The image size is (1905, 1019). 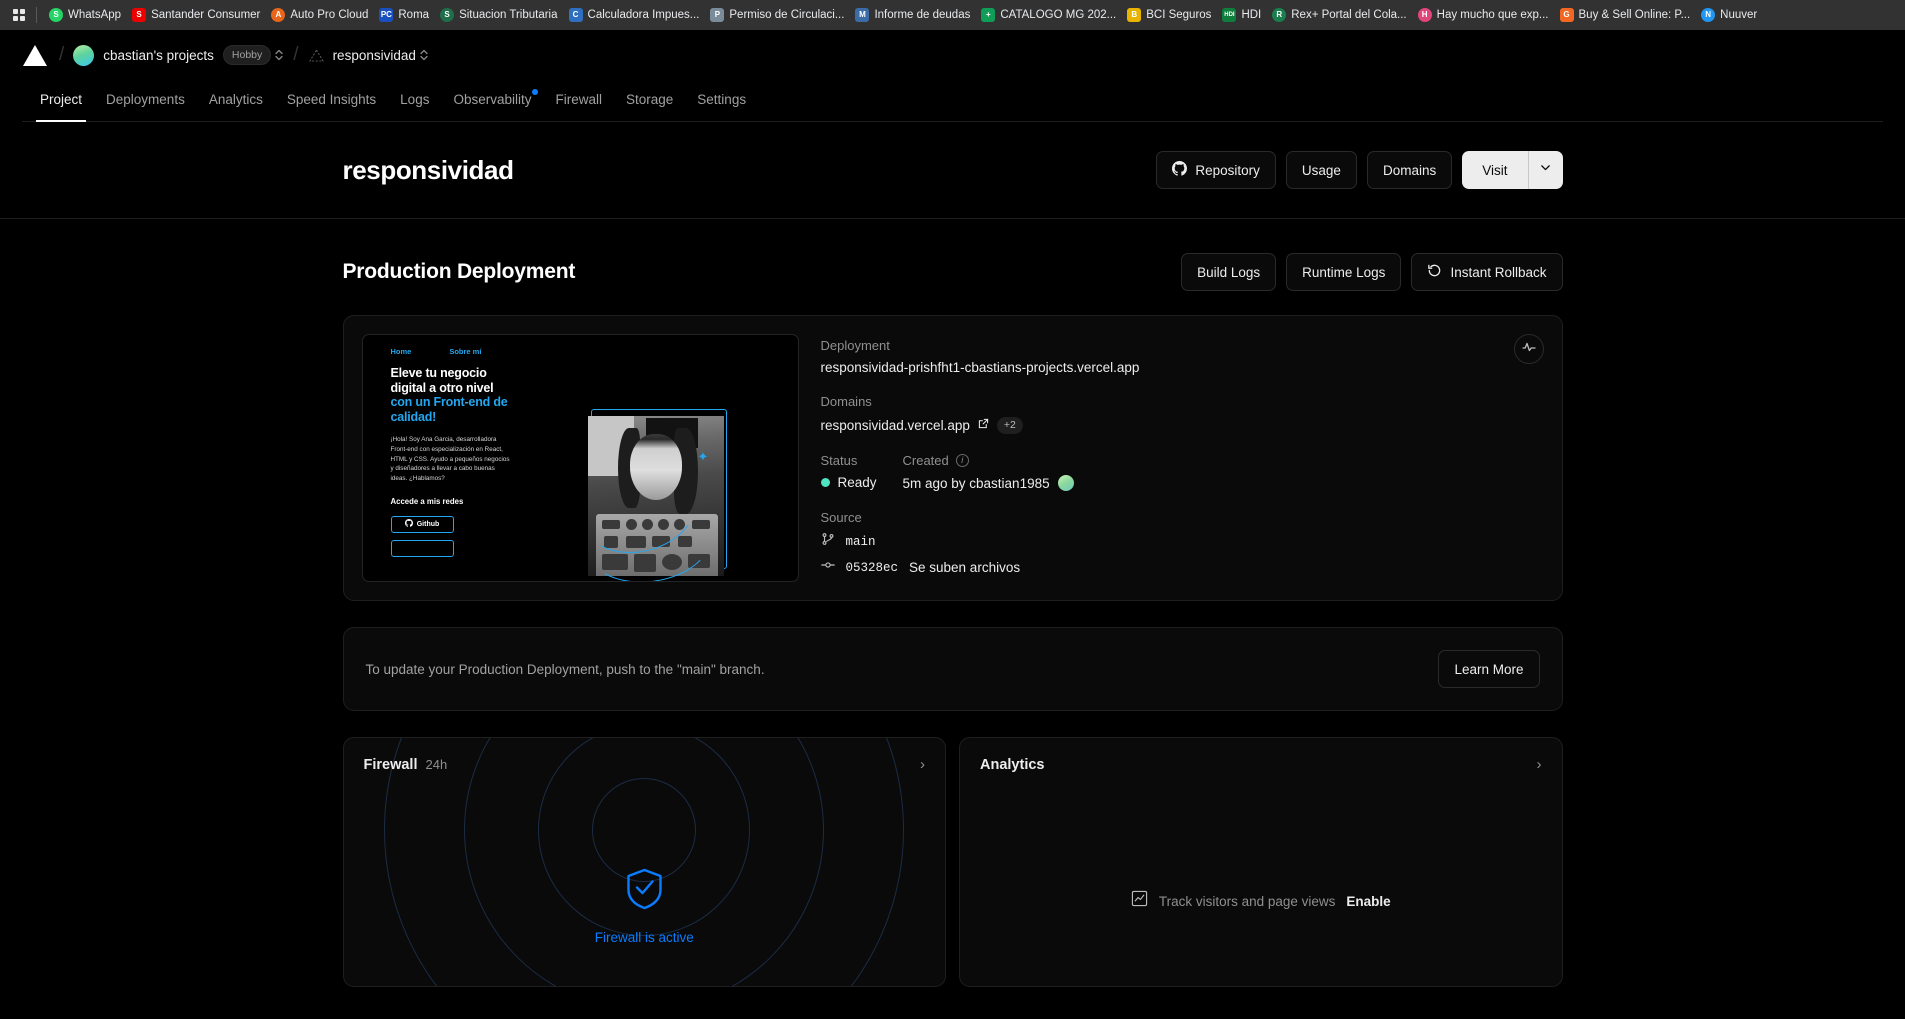 What do you see at coordinates (535, 92) in the screenshot?
I see `tab-notification-dot` at bounding box center [535, 92].